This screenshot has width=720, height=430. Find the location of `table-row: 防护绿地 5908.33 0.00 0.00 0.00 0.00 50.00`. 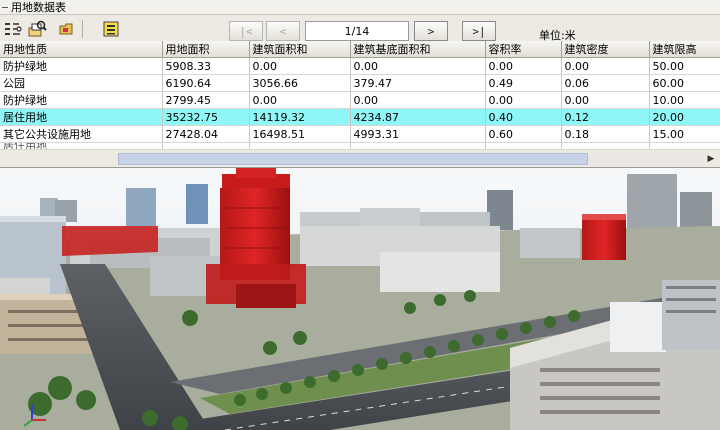

table-row: 防护绿地 5908.33 0.00 0.00 0.00 0.00 50.00 is located at coordinates (360, 66).